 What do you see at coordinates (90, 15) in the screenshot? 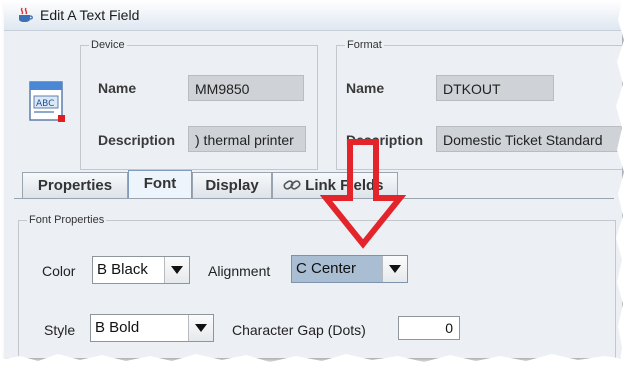
I see `window-title: Edit A Text Field` at bounding box center [90, 15].